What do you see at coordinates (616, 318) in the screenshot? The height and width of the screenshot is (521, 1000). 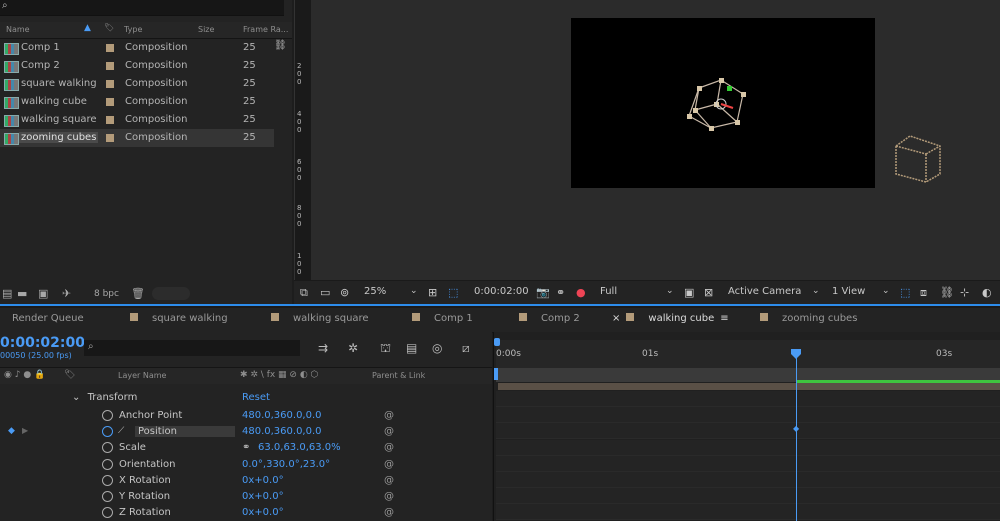 I see `close-icon: ×` at bounding box center [616, 318].